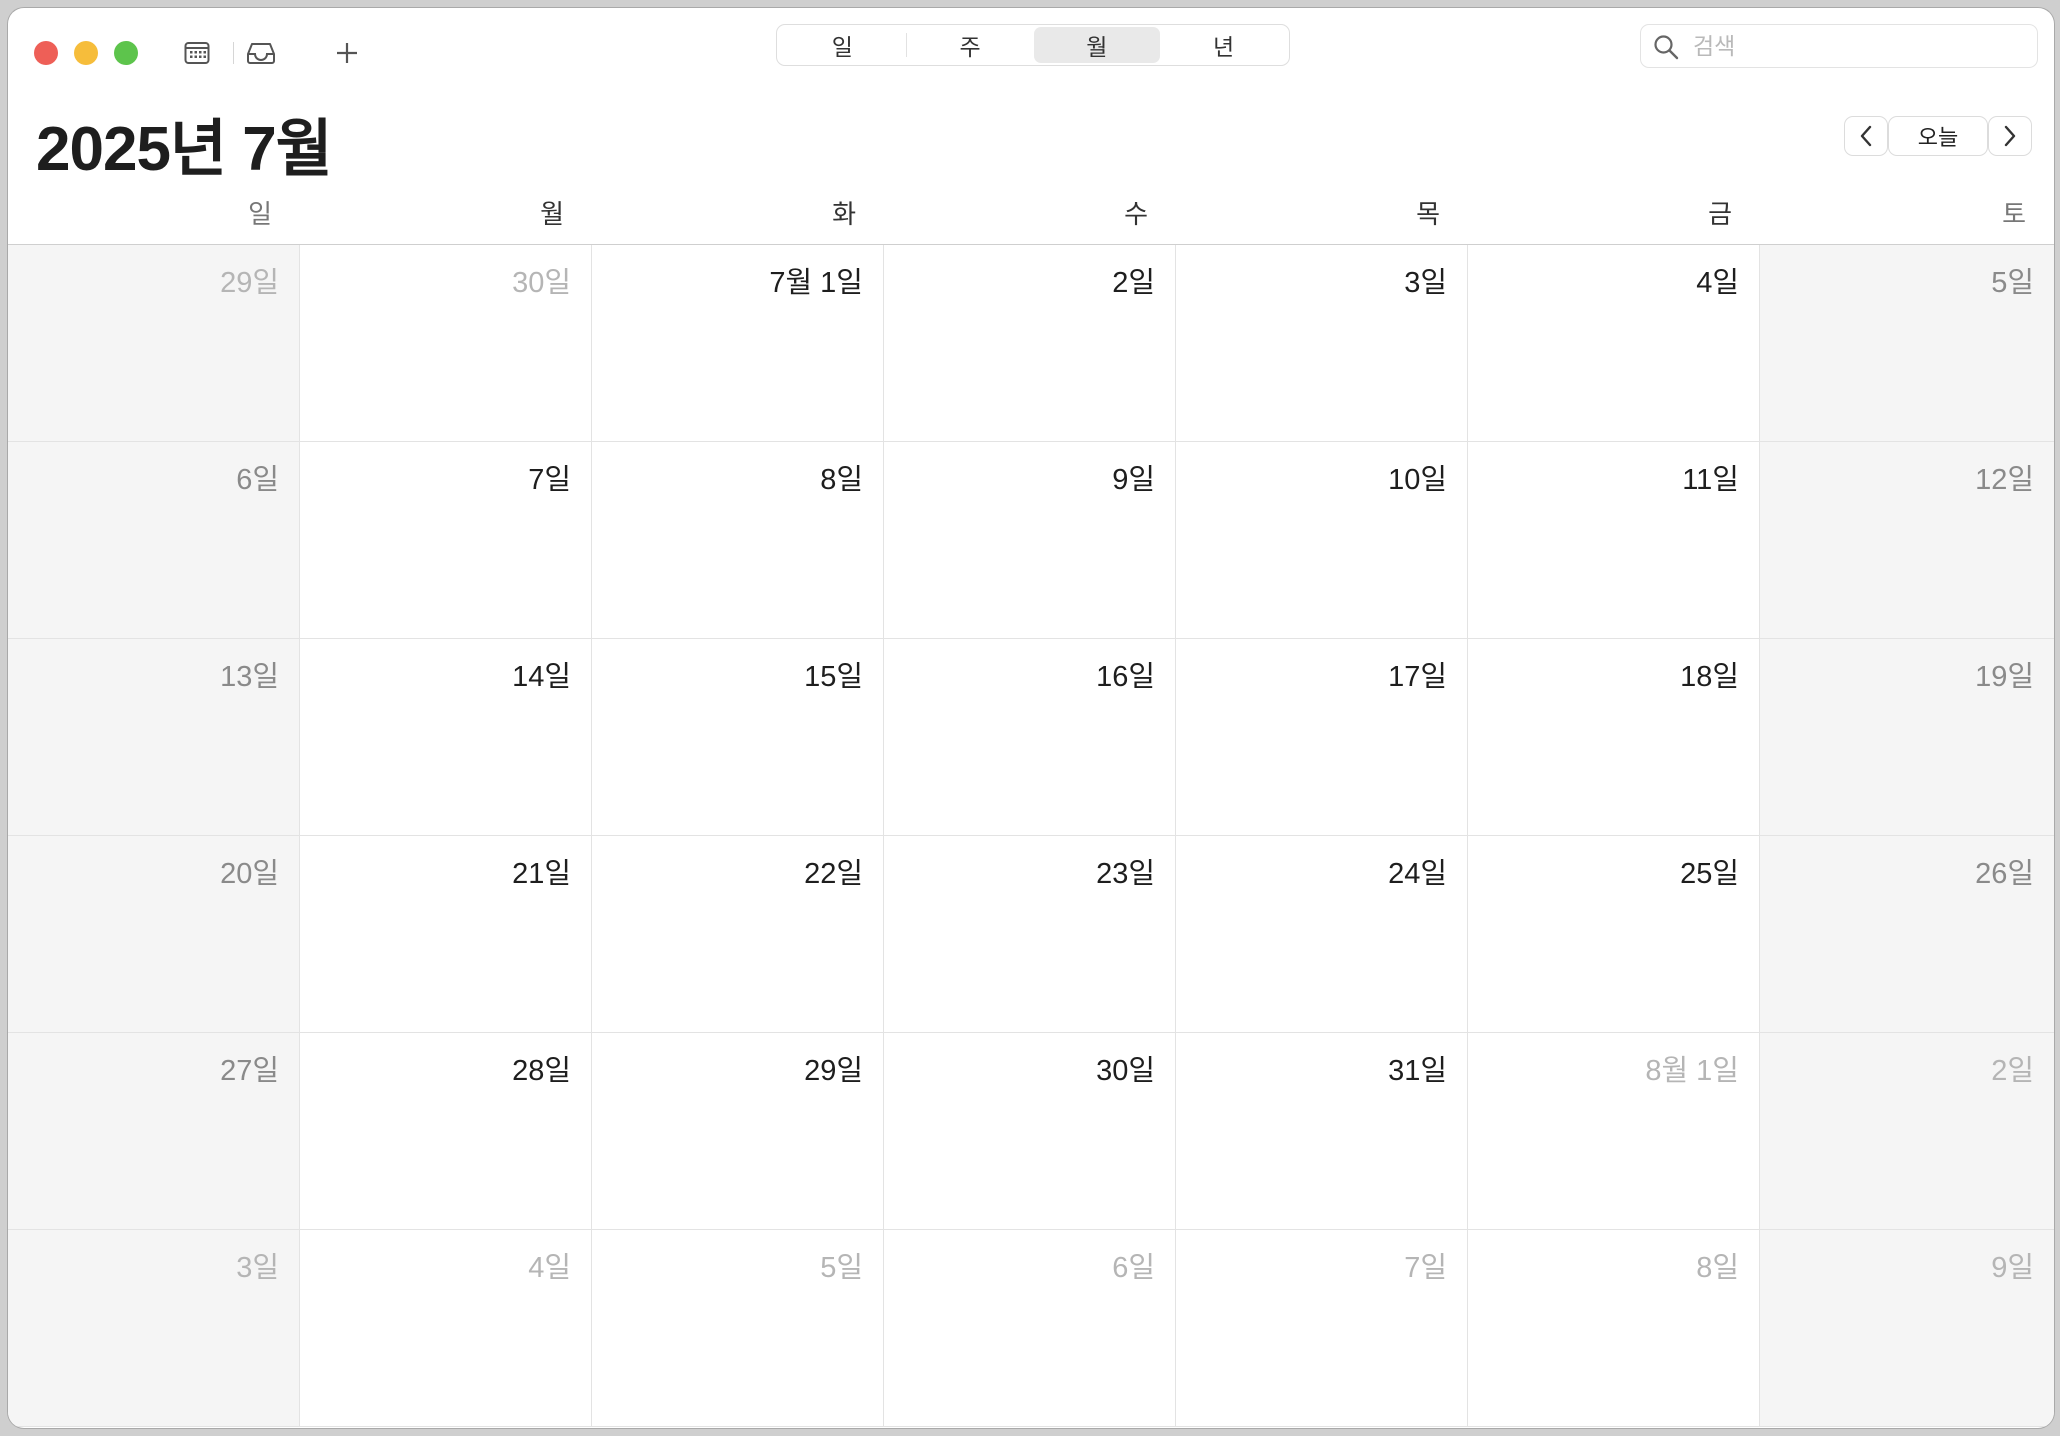  Describe the element at coordinates (197, 53) in the screenshot. I see `calendars-list-button` at that location.